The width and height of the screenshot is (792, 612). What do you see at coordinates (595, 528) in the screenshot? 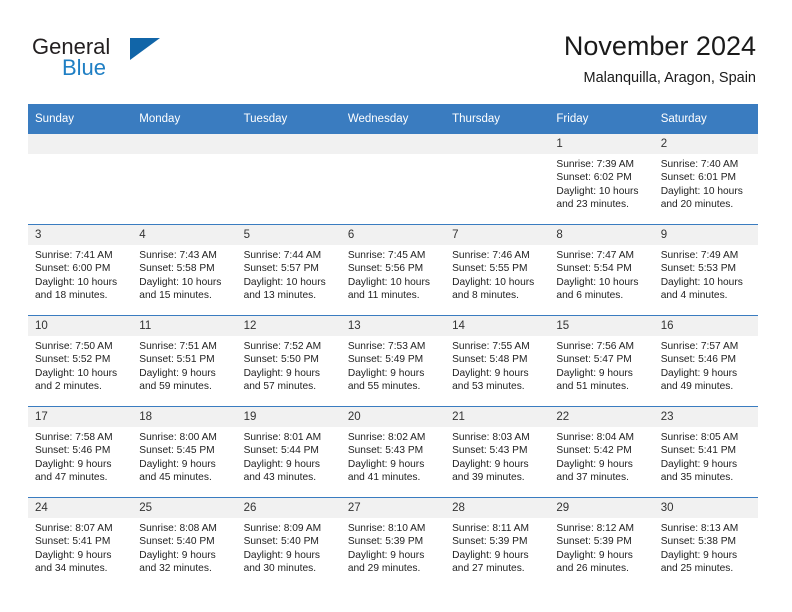
I see `sunrise-text: Sunrise: 8:12 AM` at bounding box center [595, 528].